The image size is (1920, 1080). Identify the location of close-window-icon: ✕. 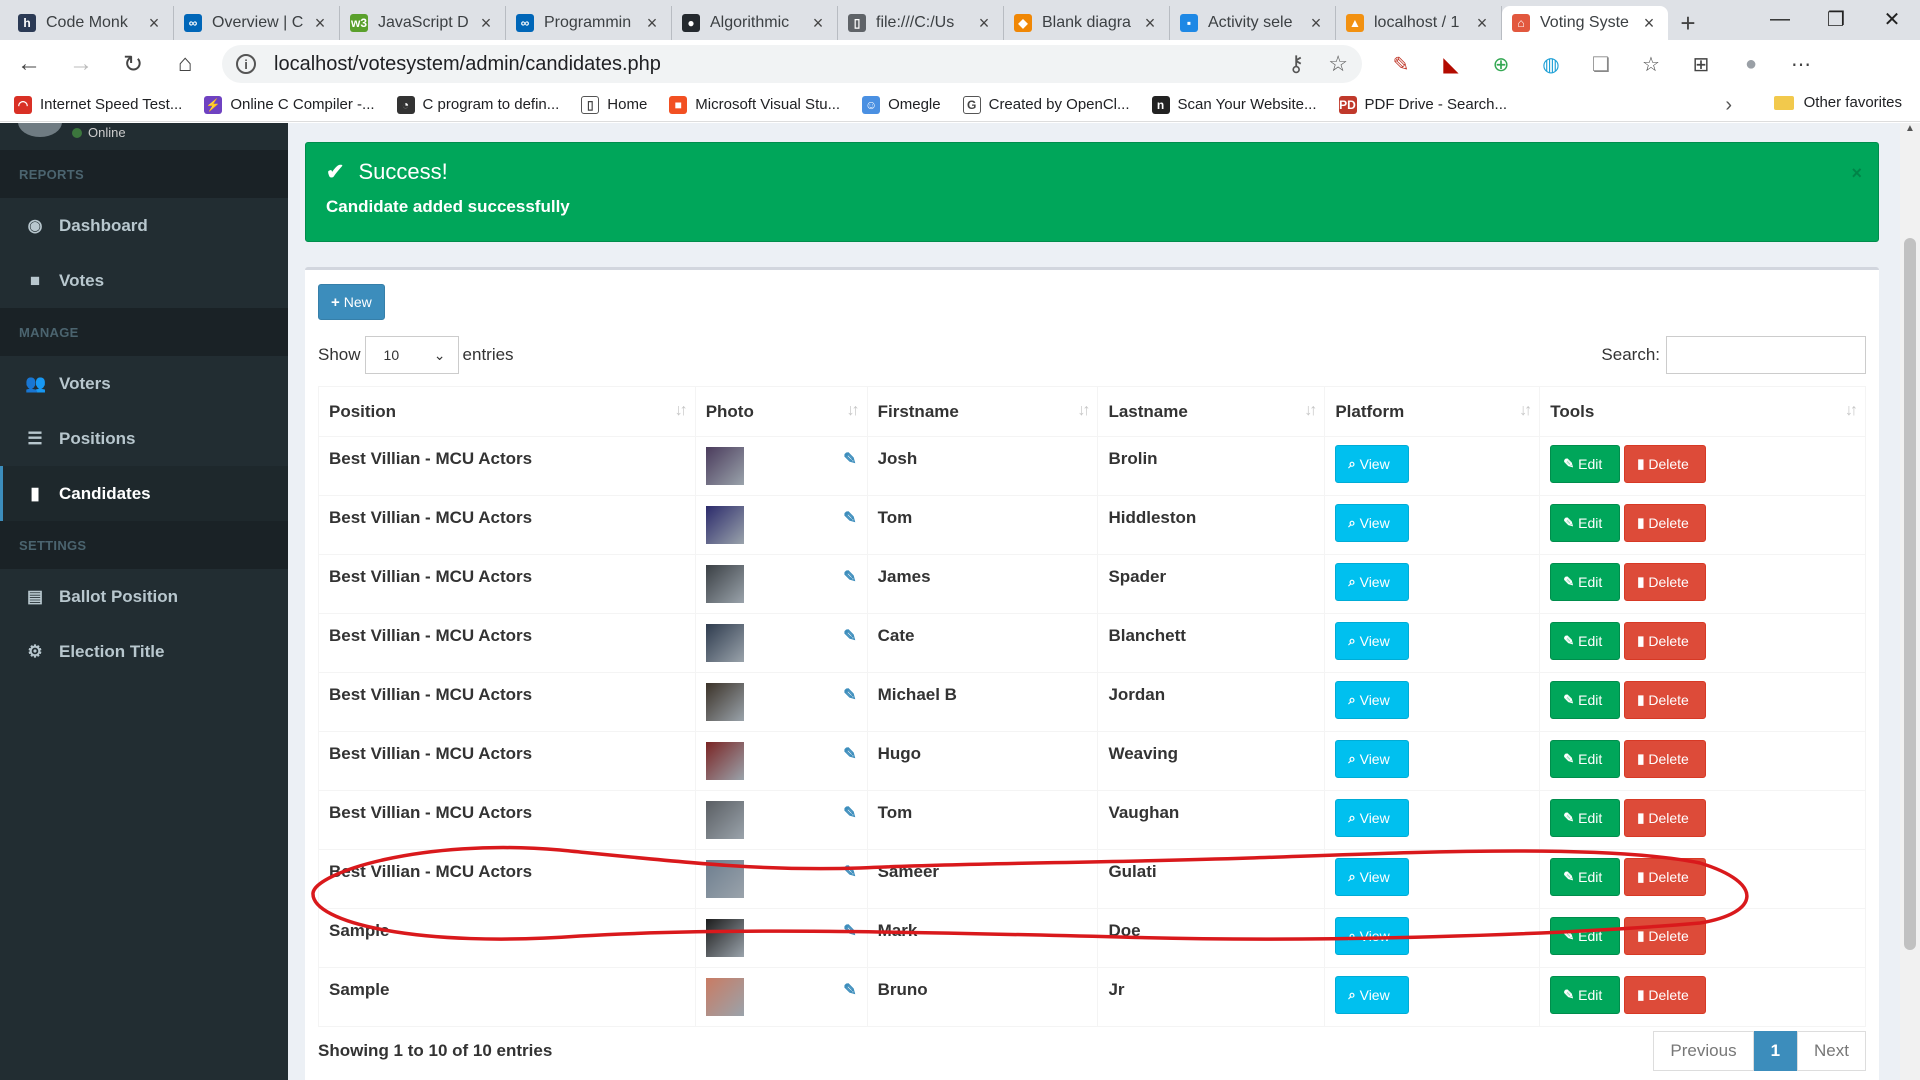
(1892, 19).